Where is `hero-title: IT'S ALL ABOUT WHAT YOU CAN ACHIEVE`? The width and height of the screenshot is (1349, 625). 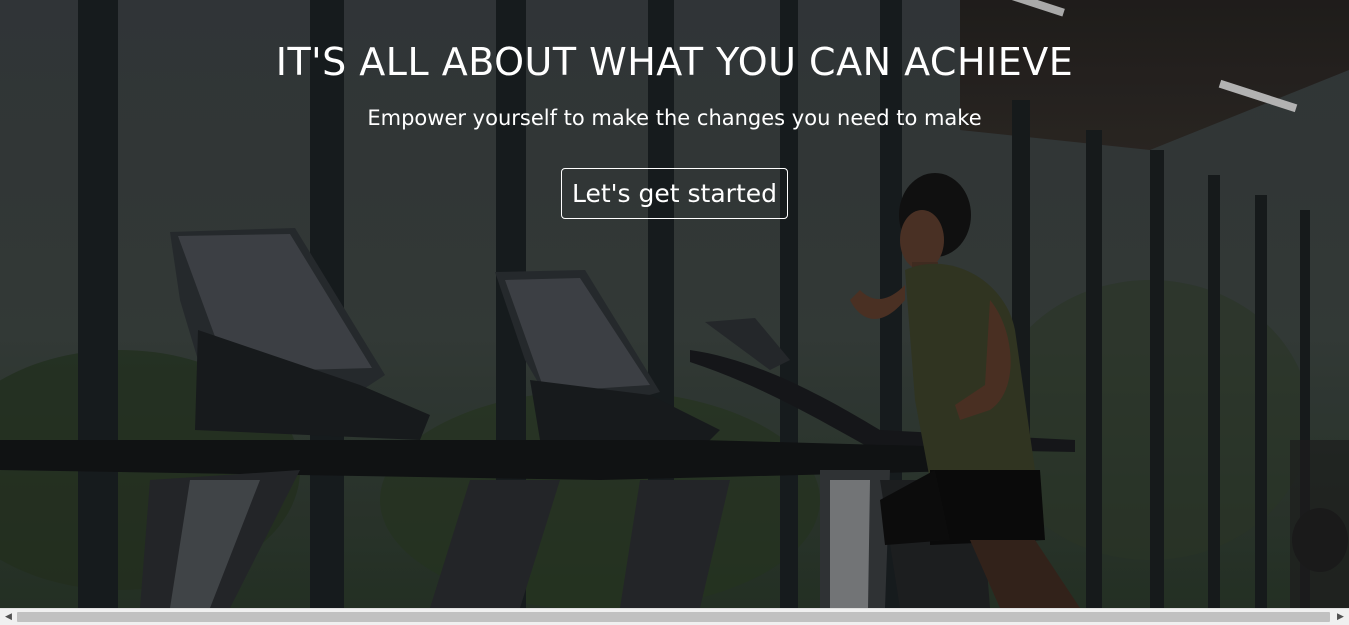 hero-title: IT'S ALL ABOUT WHAT YOU CAN ACHIEVE is located at coordinates (674, 62).